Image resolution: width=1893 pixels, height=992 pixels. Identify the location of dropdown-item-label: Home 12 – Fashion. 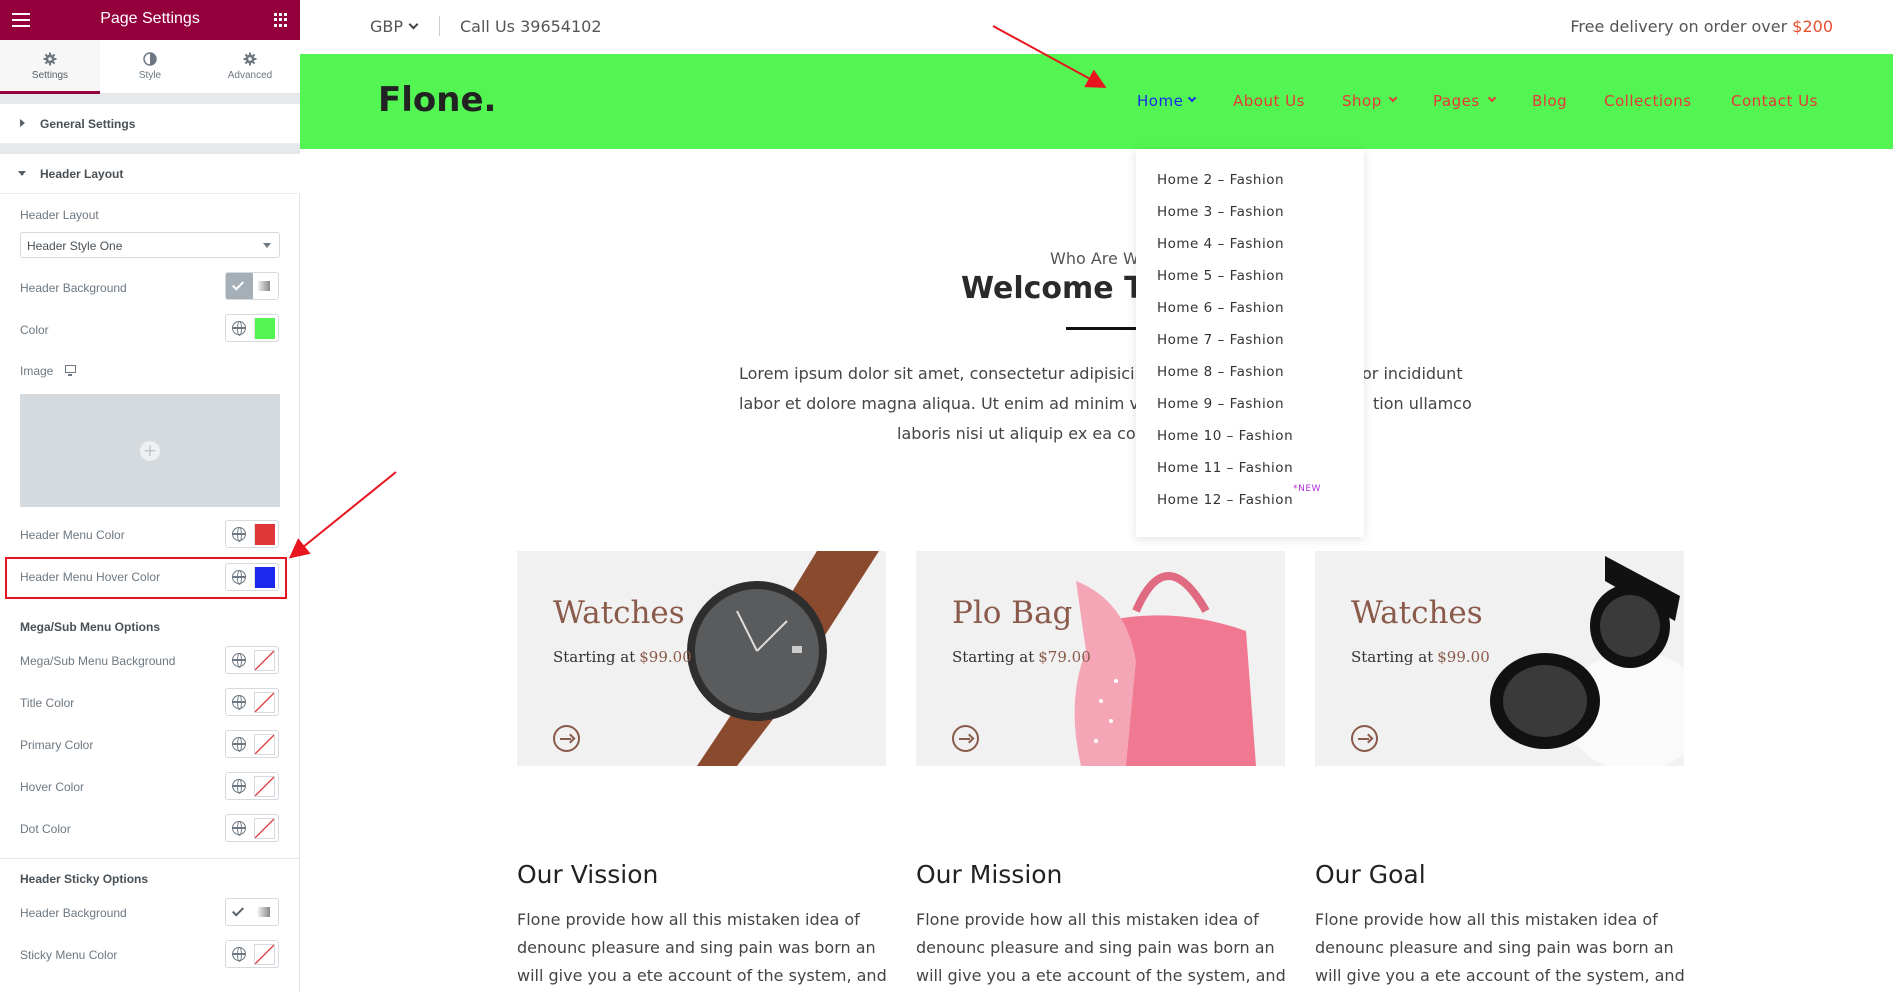
(1225, 500).